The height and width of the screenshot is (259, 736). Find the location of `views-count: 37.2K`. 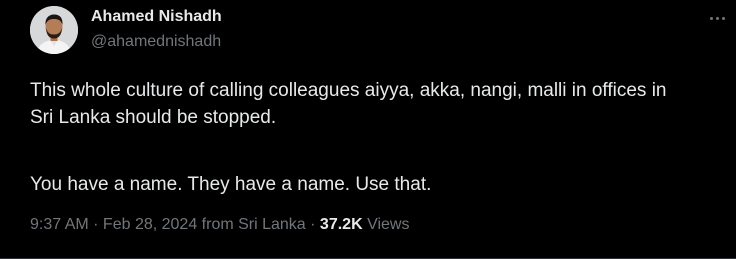

views-count: 37.2K is located at coordinates (341, 224).